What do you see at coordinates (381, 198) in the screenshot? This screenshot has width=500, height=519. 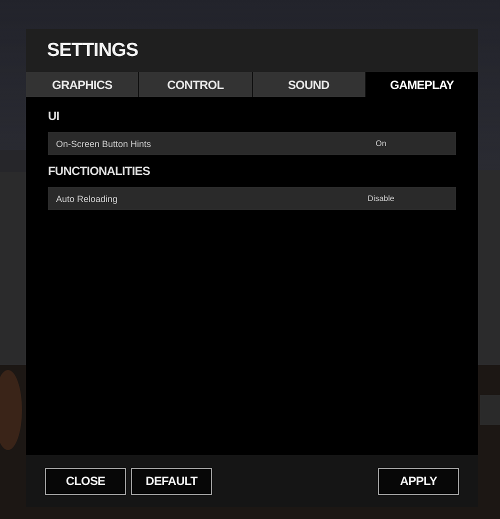 I see `option-value: Disable` at bounding box center [381, 198].